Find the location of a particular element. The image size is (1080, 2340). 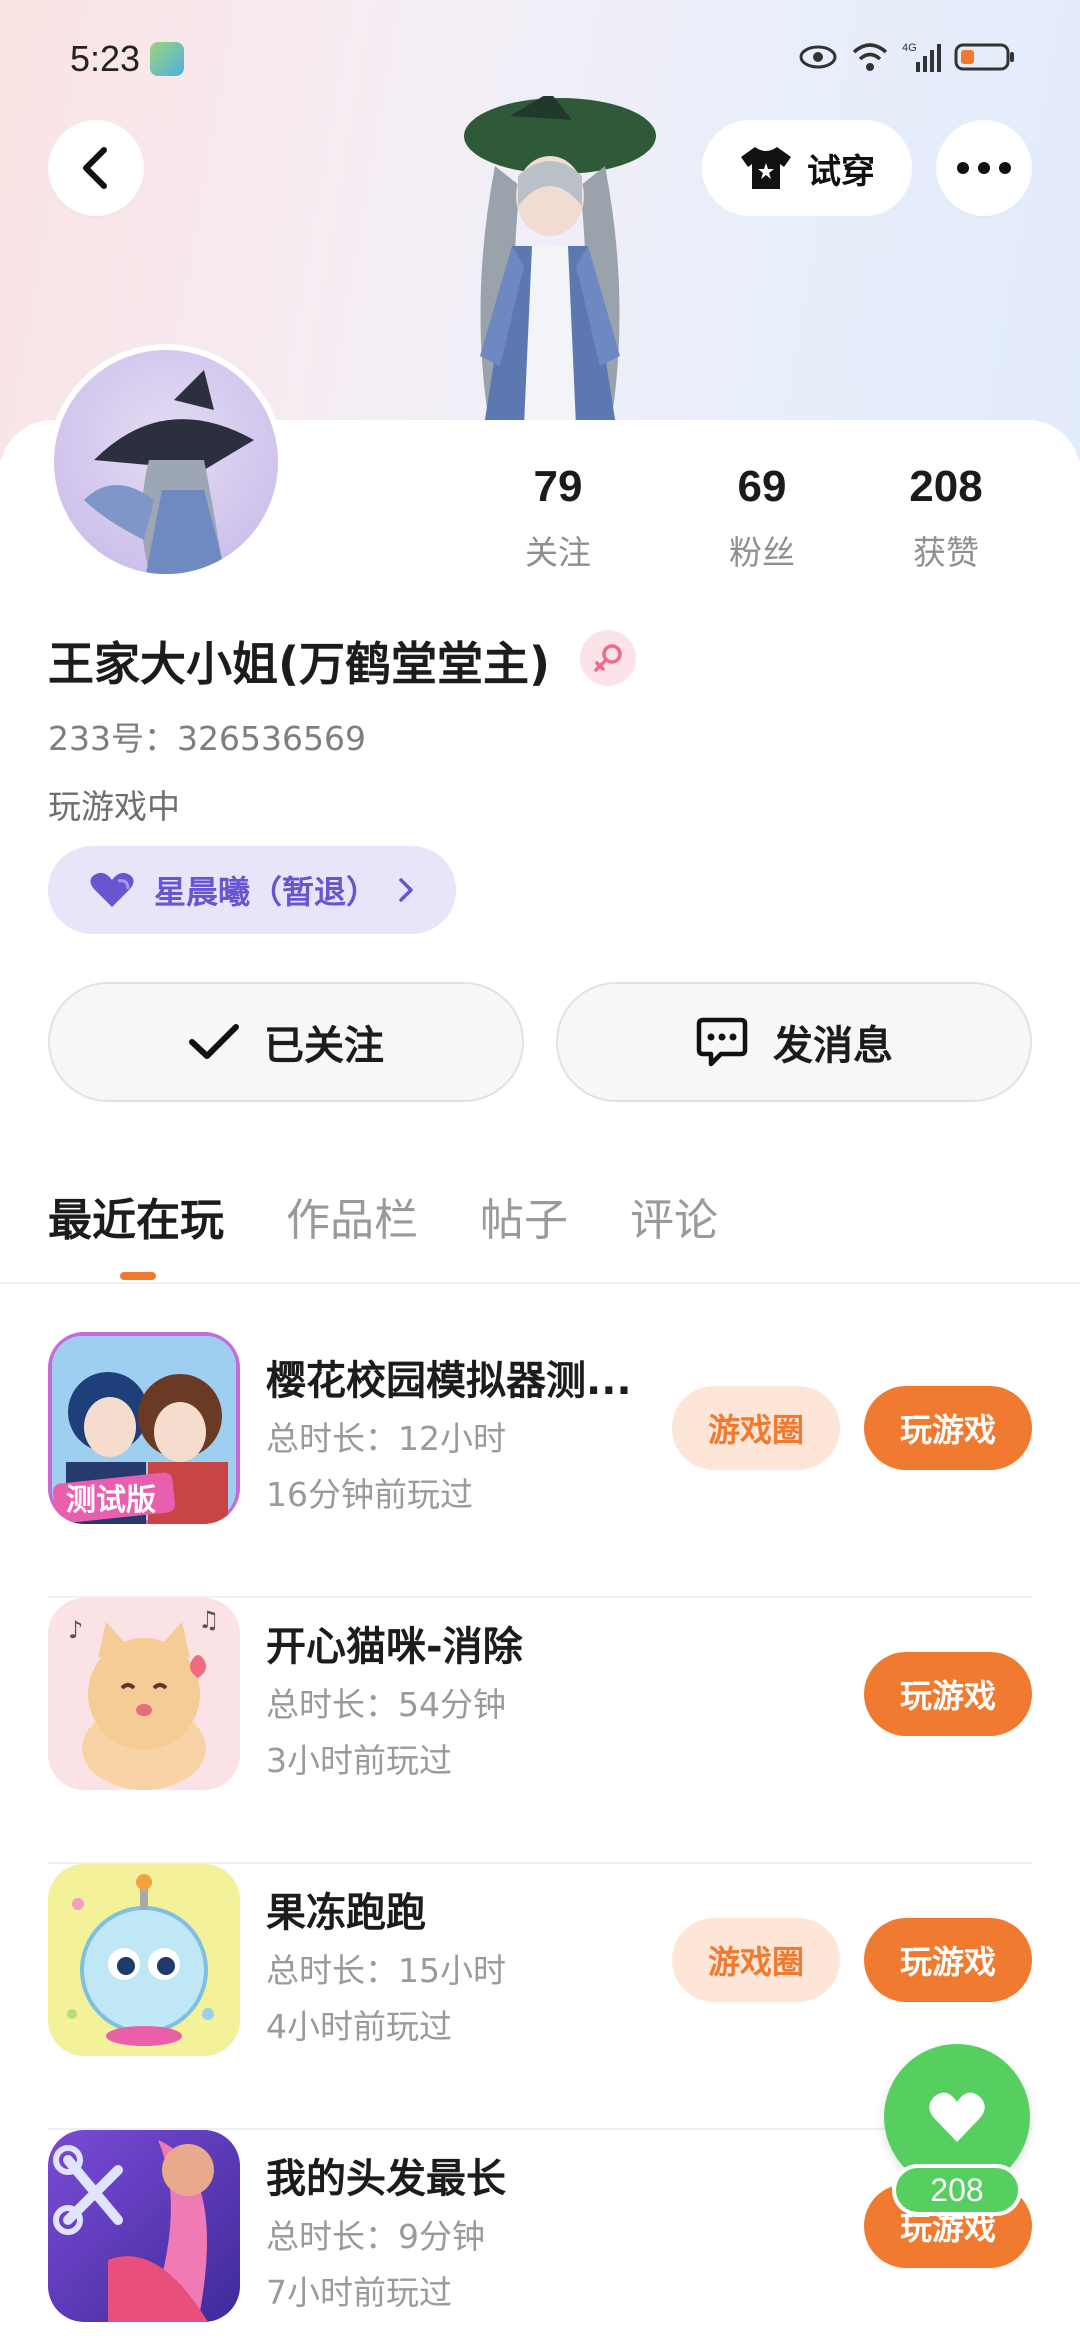

game-duration: 总时长：54分钟 is located at coordinates (386, 1704).